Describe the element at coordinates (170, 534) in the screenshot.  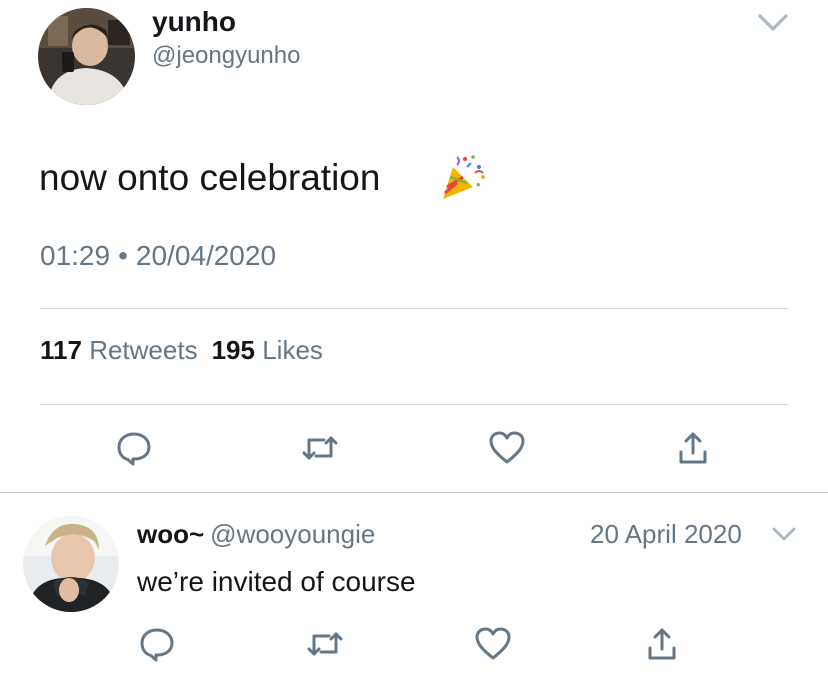
I see `reply-display-name: woo~` at that location.